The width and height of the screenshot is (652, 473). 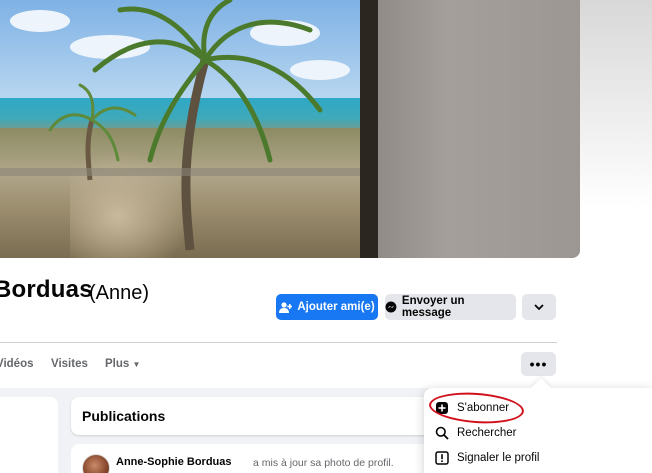 I want to click on menu-item-search: Rechercher, so click(x=538, y=433).